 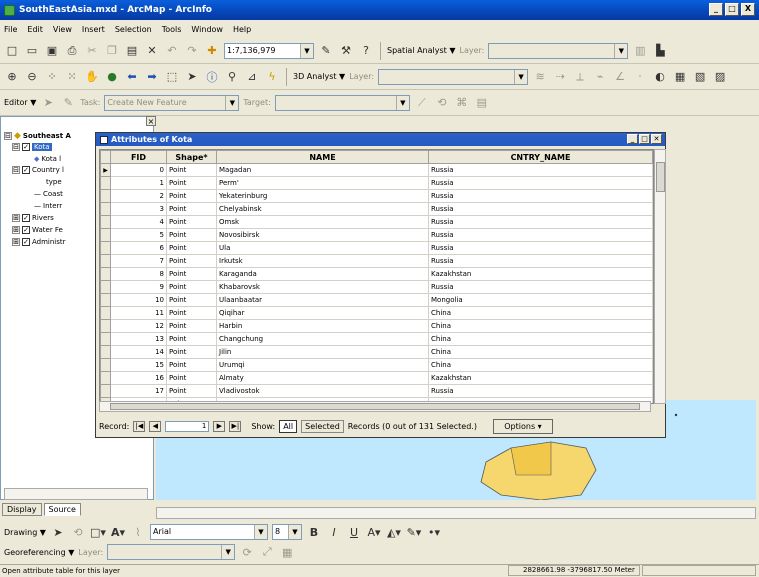 What do you see at coordinates (155, 426) in the screenshot?
I see `previous-record-button: ◀` at bounding box center [155, 426].